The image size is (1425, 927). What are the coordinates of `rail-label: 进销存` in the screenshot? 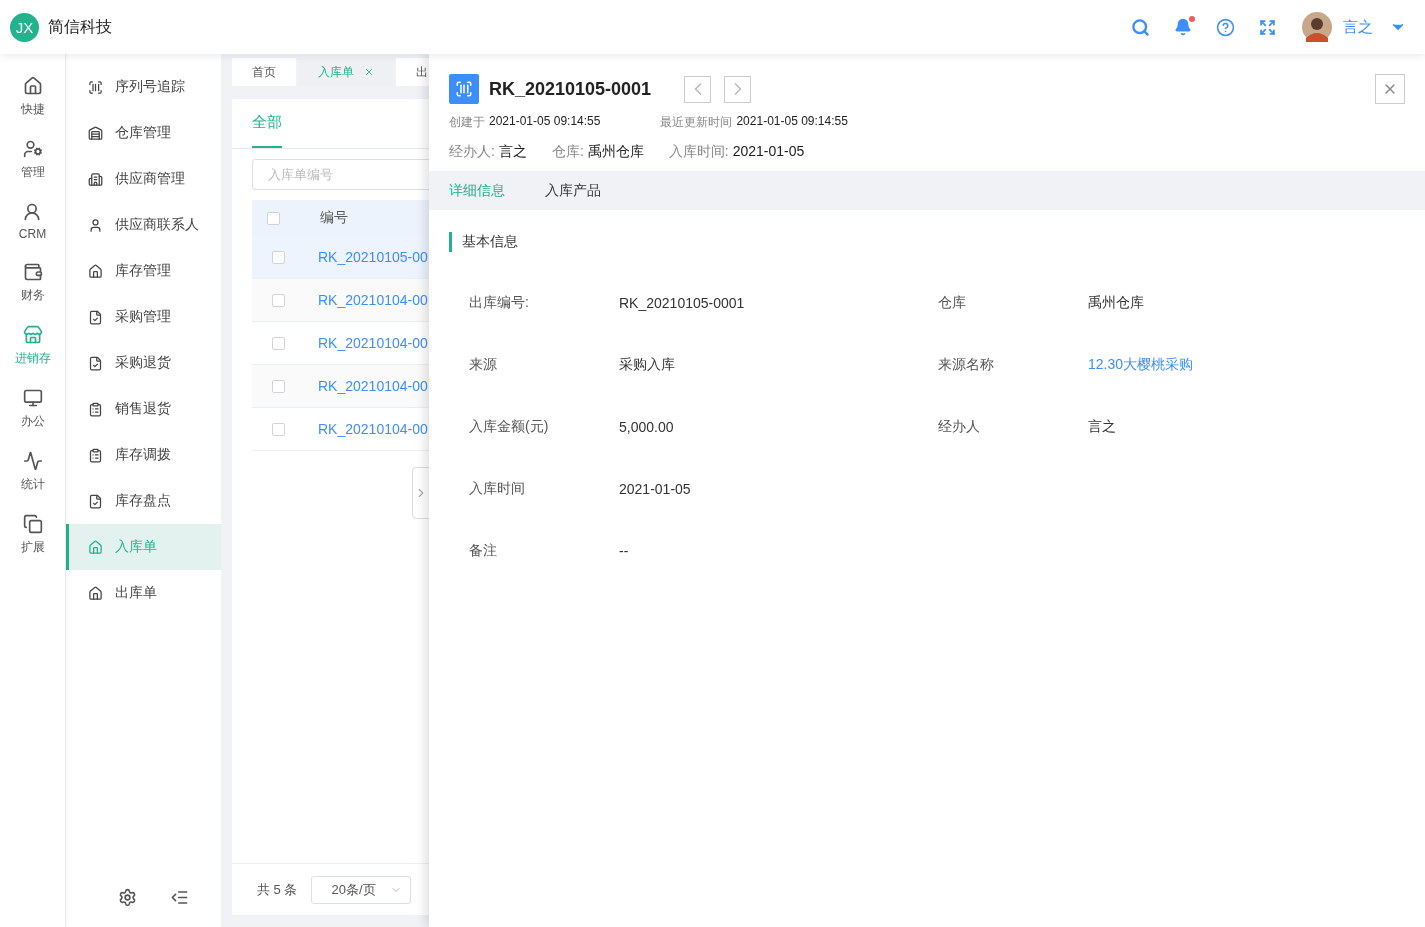 It's located at (32, 358).